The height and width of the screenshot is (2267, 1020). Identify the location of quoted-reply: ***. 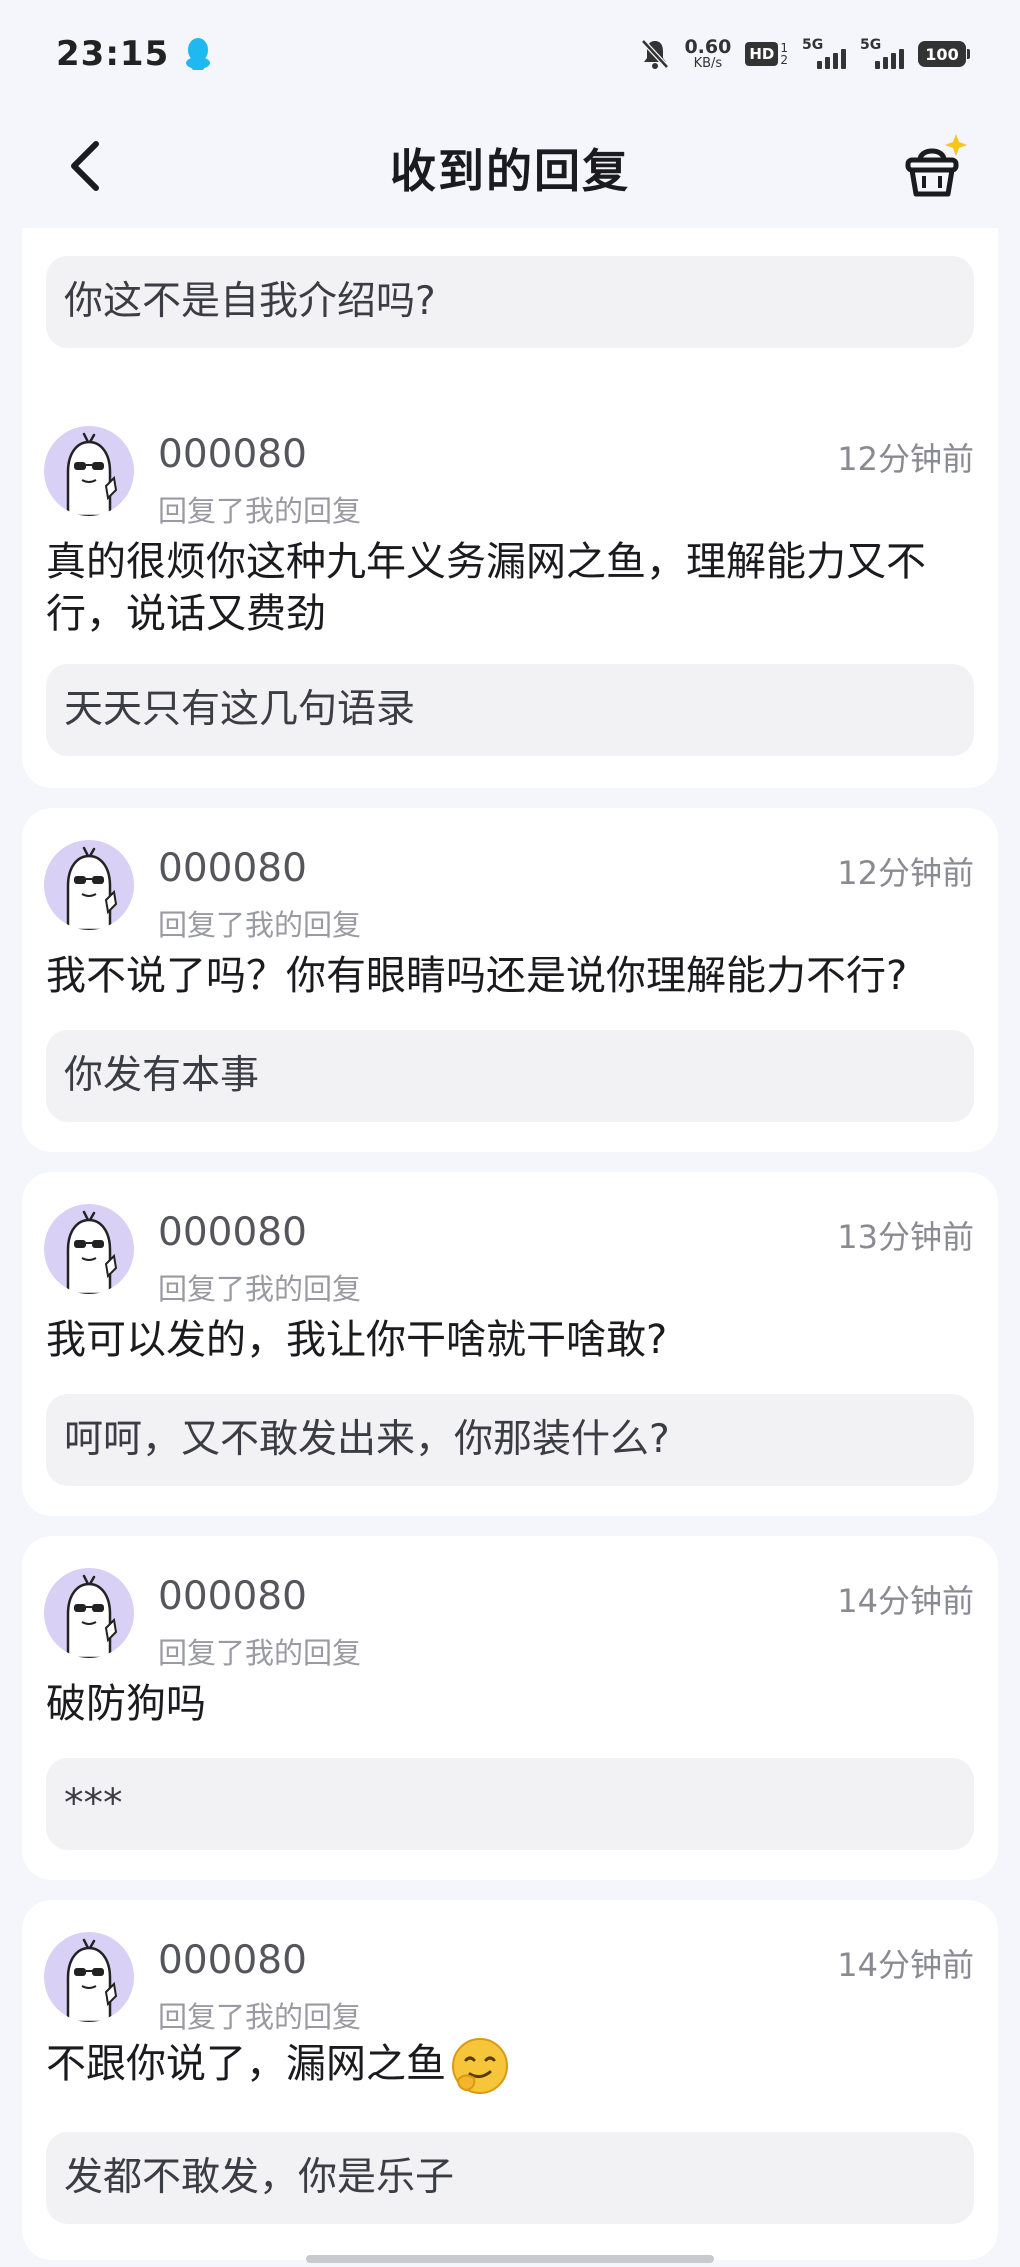
(510, 1804).